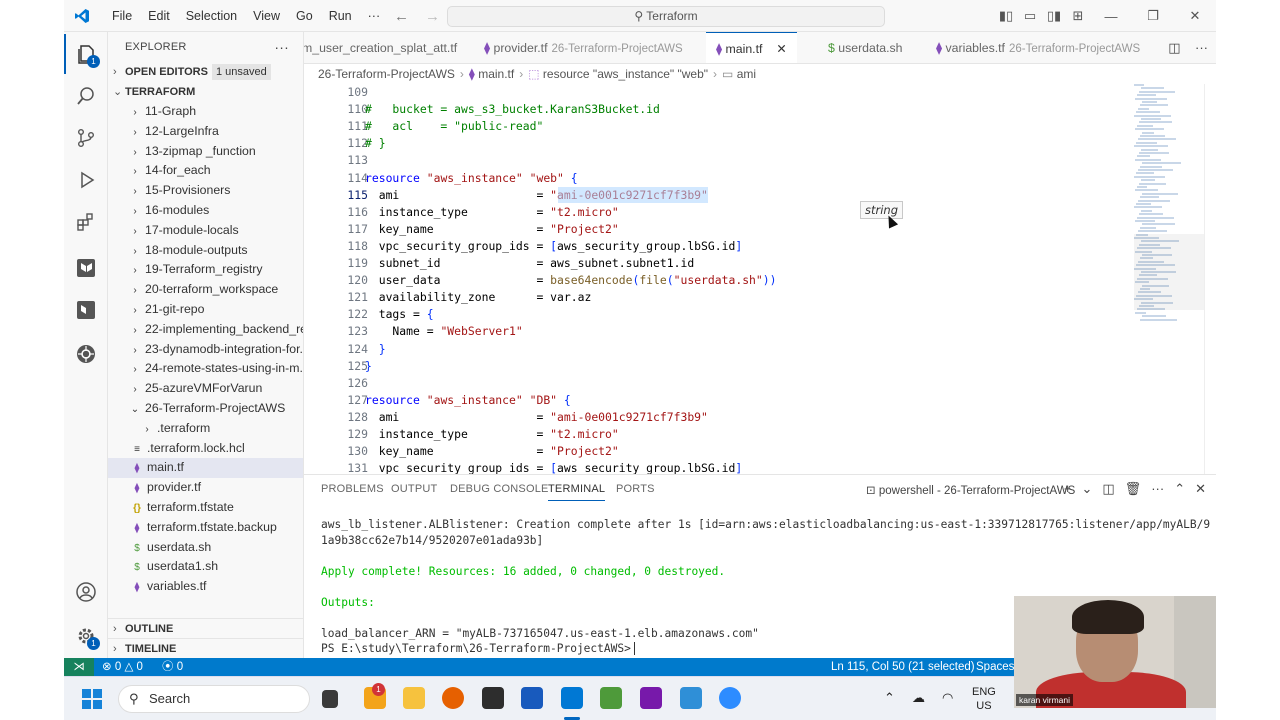 This screenshot has width=1280, height=720. Describe the element at coordinates (889, 698) in the screenshot. I see `show-hidden-icons-icon: ⌃` at that location.